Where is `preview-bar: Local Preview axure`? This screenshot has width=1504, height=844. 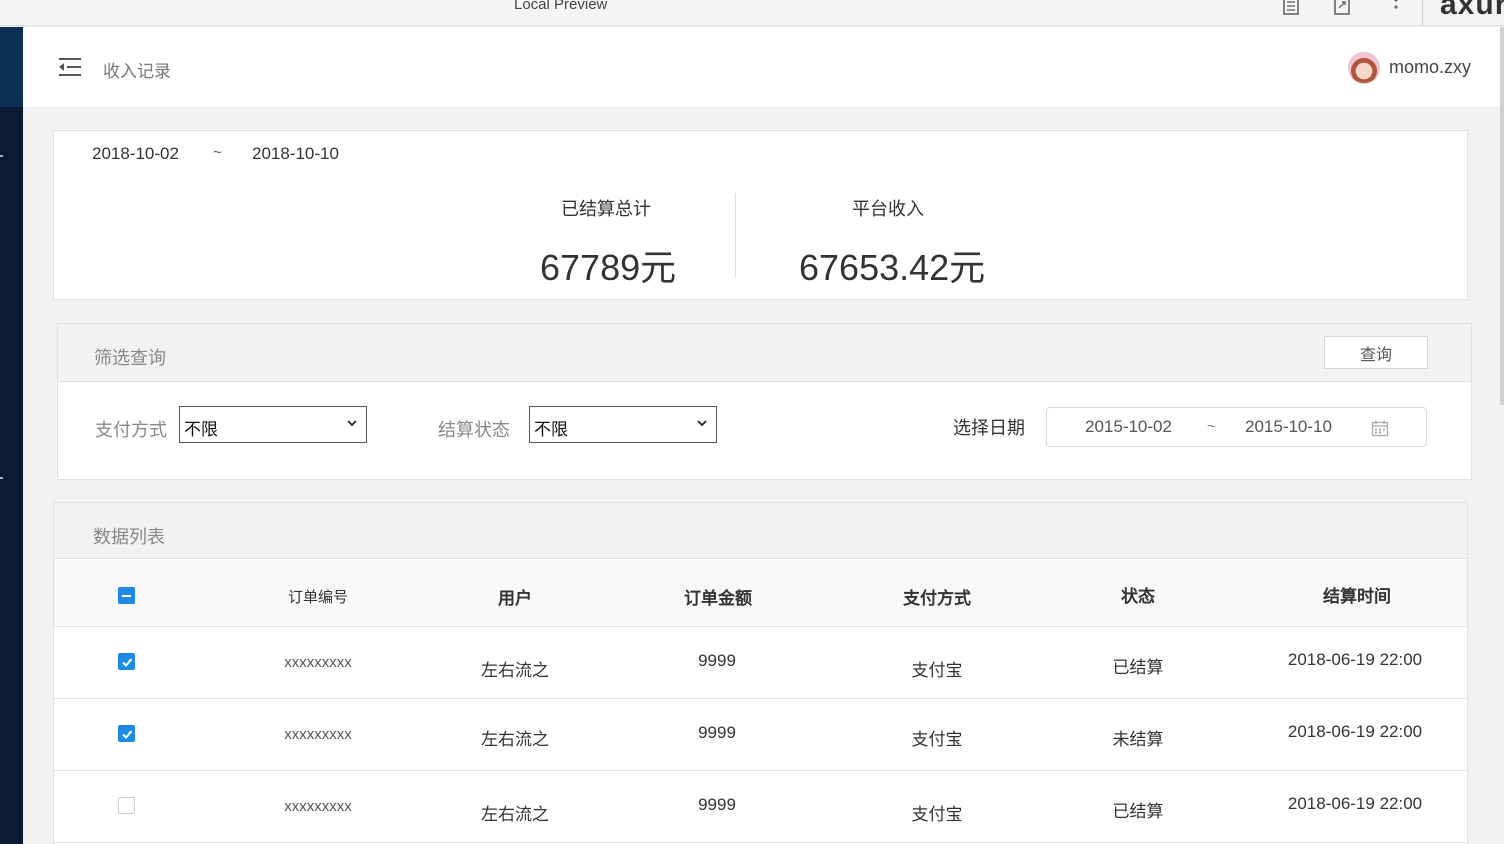 preview-bar: Local Preview axure is located at coordinates (752, 13).